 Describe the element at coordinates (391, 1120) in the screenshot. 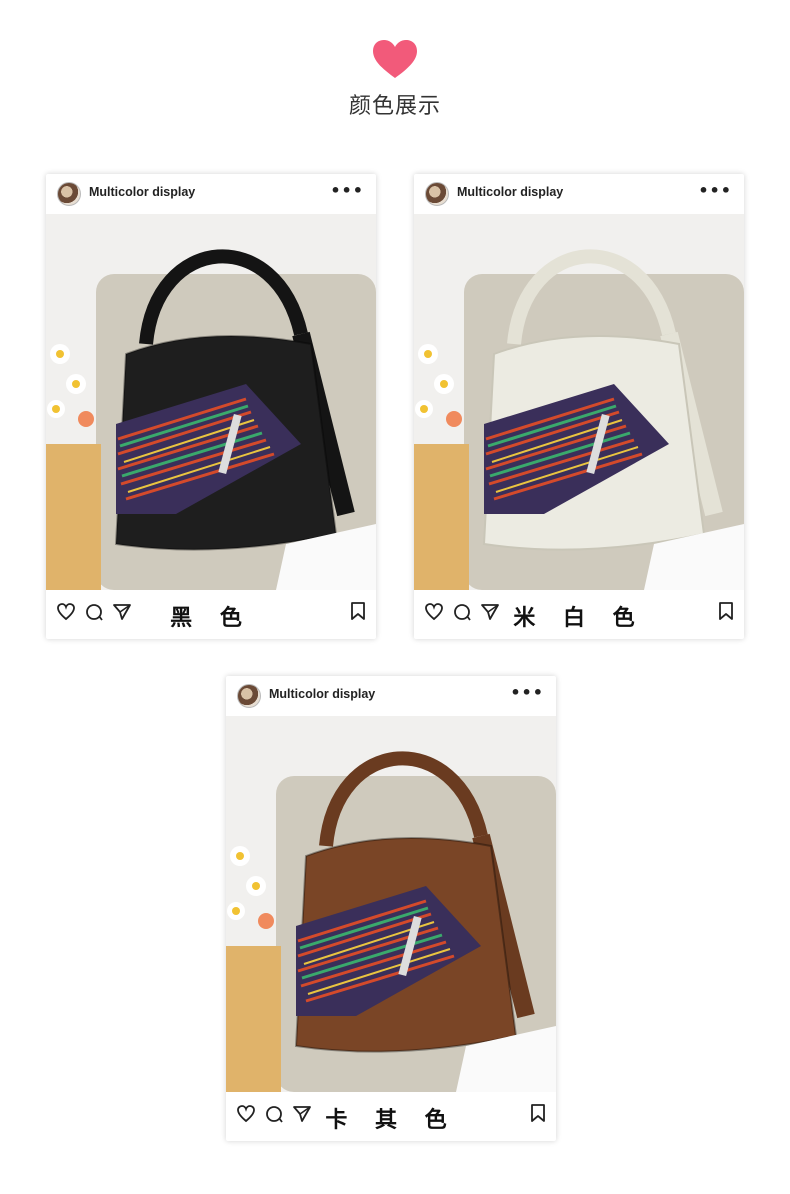

I see `color-name: 卡 其 色` at that location.